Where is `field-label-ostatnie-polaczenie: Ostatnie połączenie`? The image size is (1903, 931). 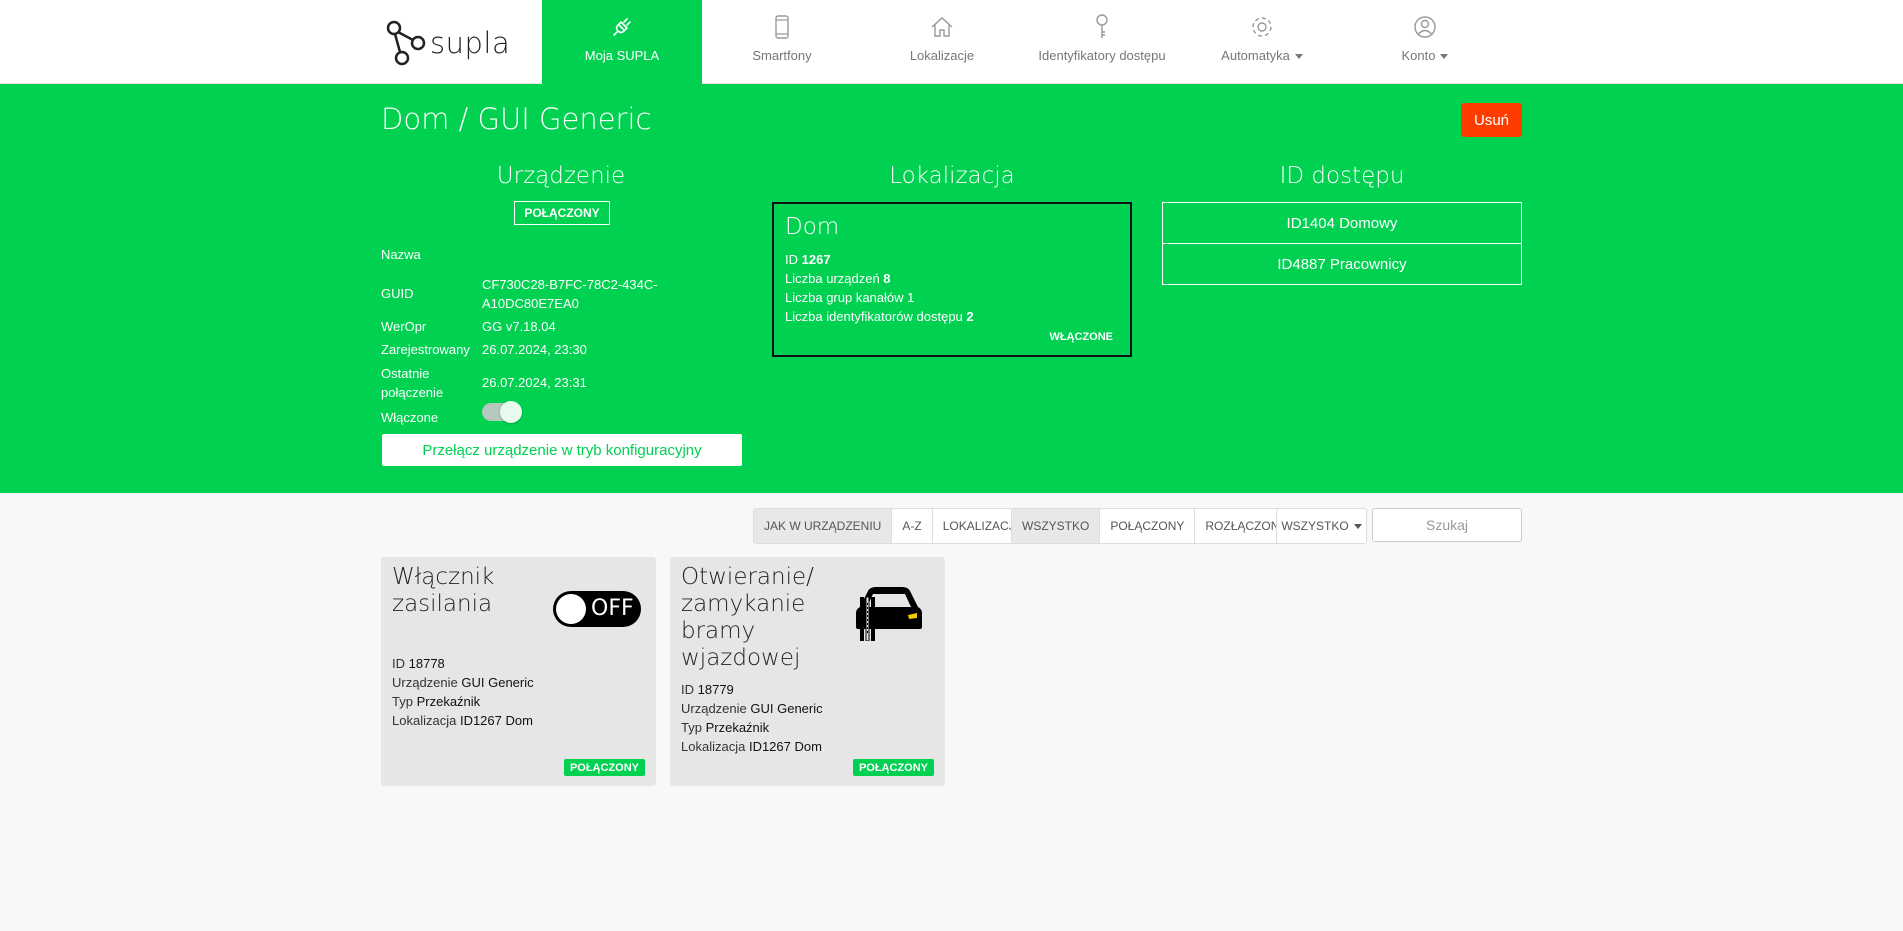 field-label-ostatnie-polaczenie: Ostatnie połączenie is located at coordinates (412, 383).